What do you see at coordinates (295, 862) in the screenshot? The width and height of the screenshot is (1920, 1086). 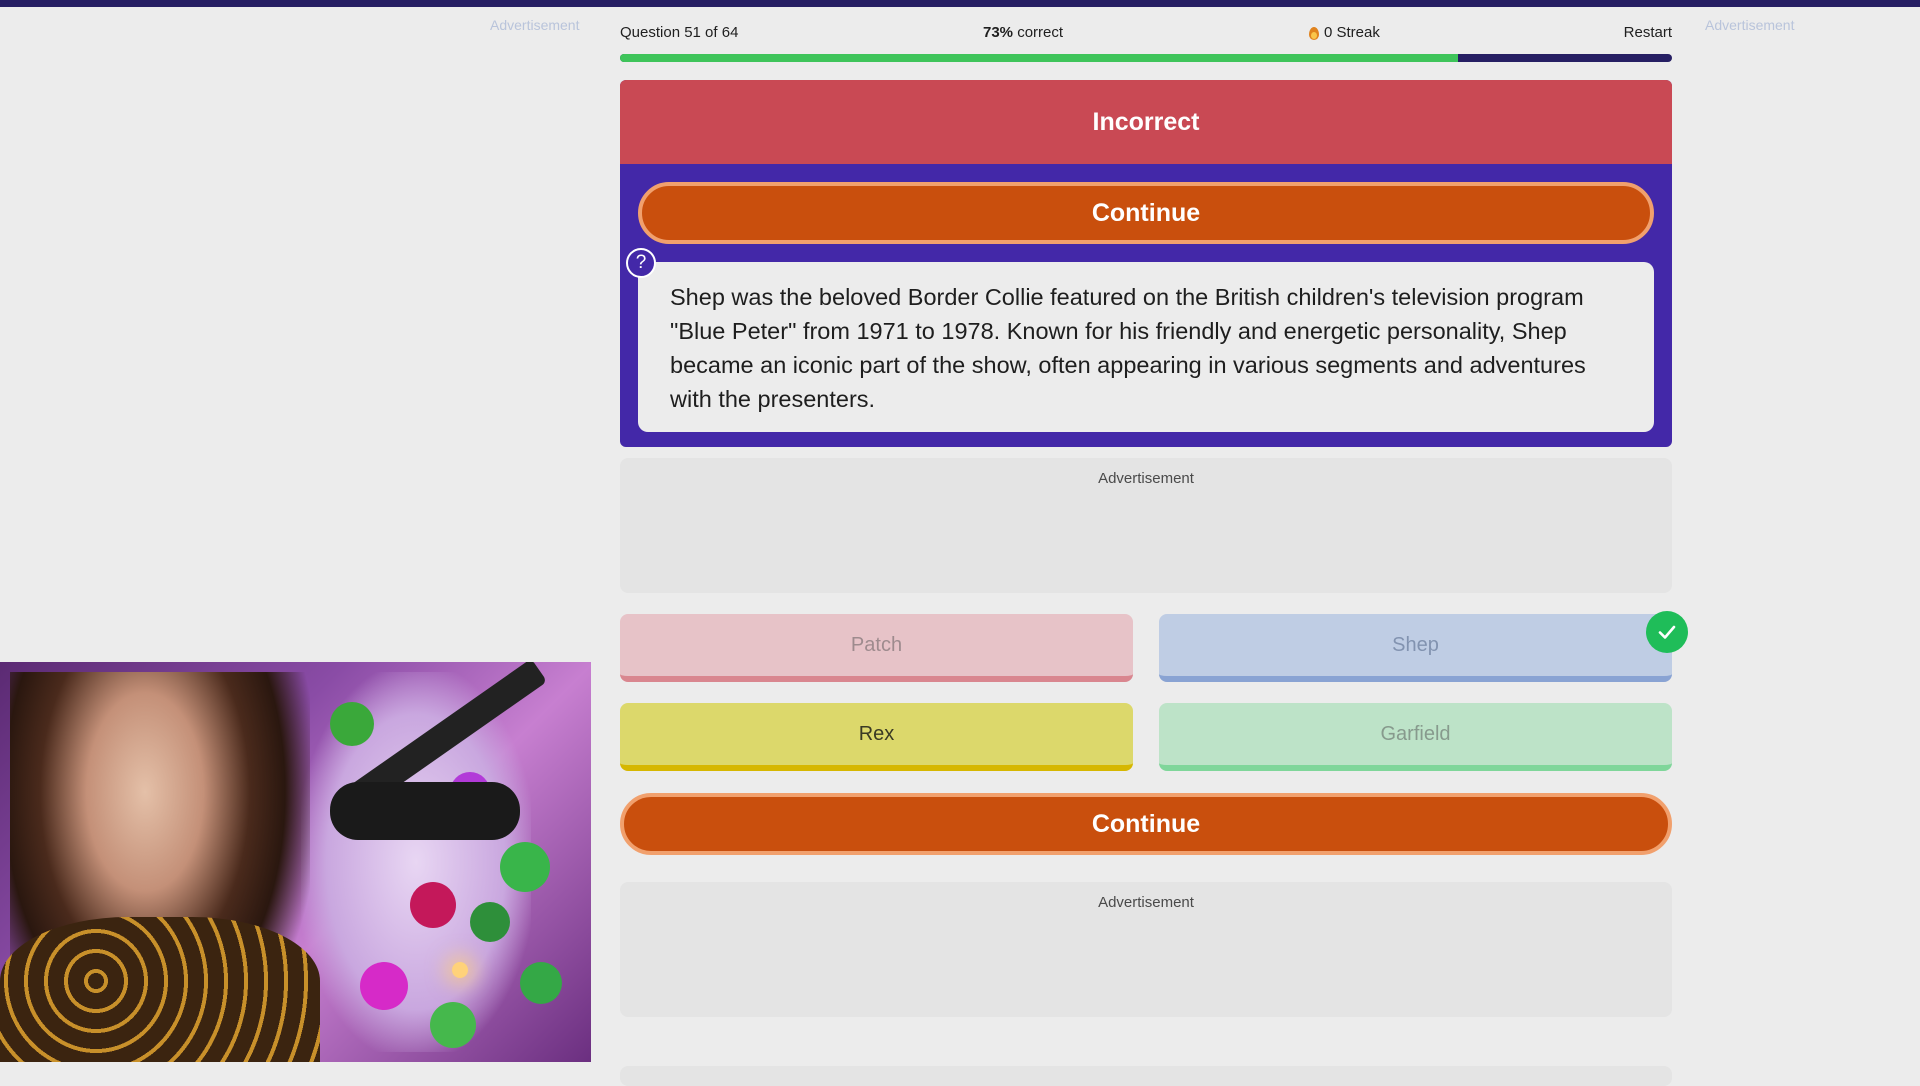 I see `webcam-overlay` at bounding box center [295, 862].